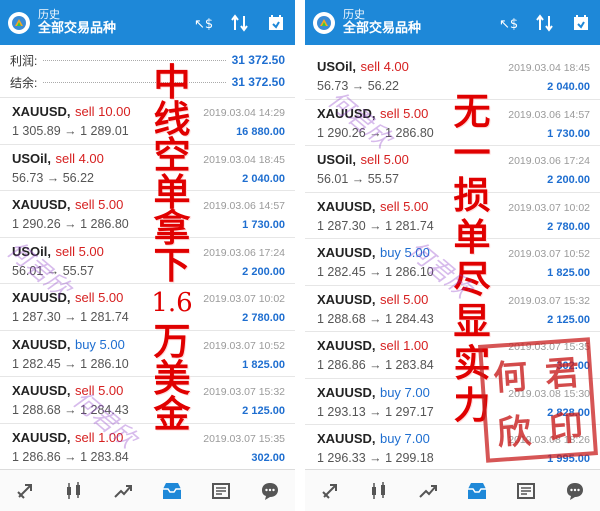 This screenshot has width=600, height=511. What do you see at coordinates (147, 490) in the screenshot?
I see `bottom-nav` at bounding box center [147, 490].